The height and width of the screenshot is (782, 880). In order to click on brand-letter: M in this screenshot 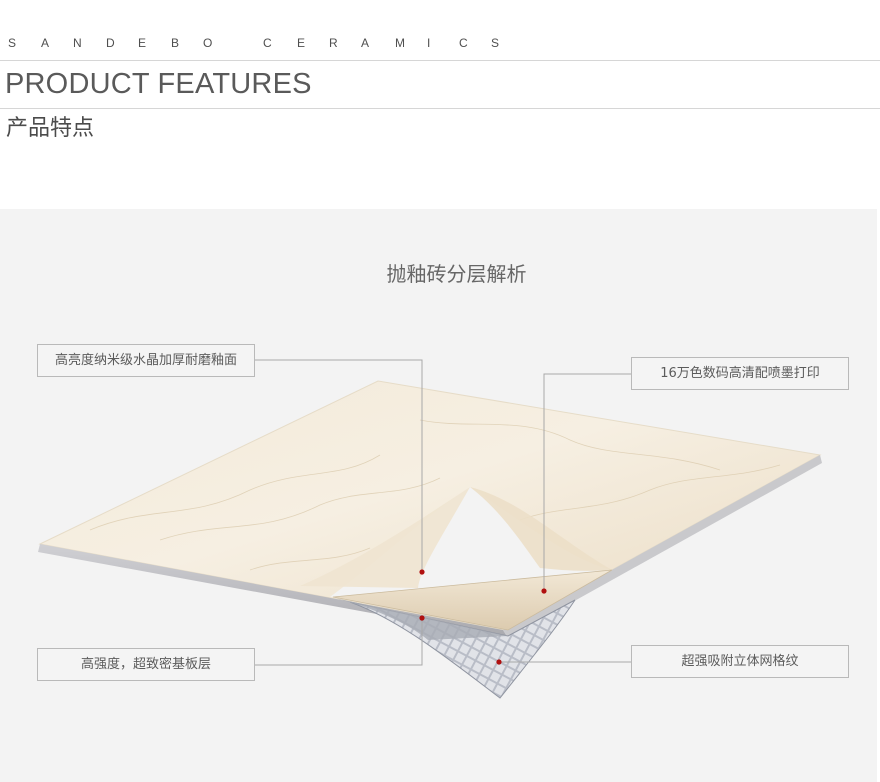, I will do `click(400, 43)`.